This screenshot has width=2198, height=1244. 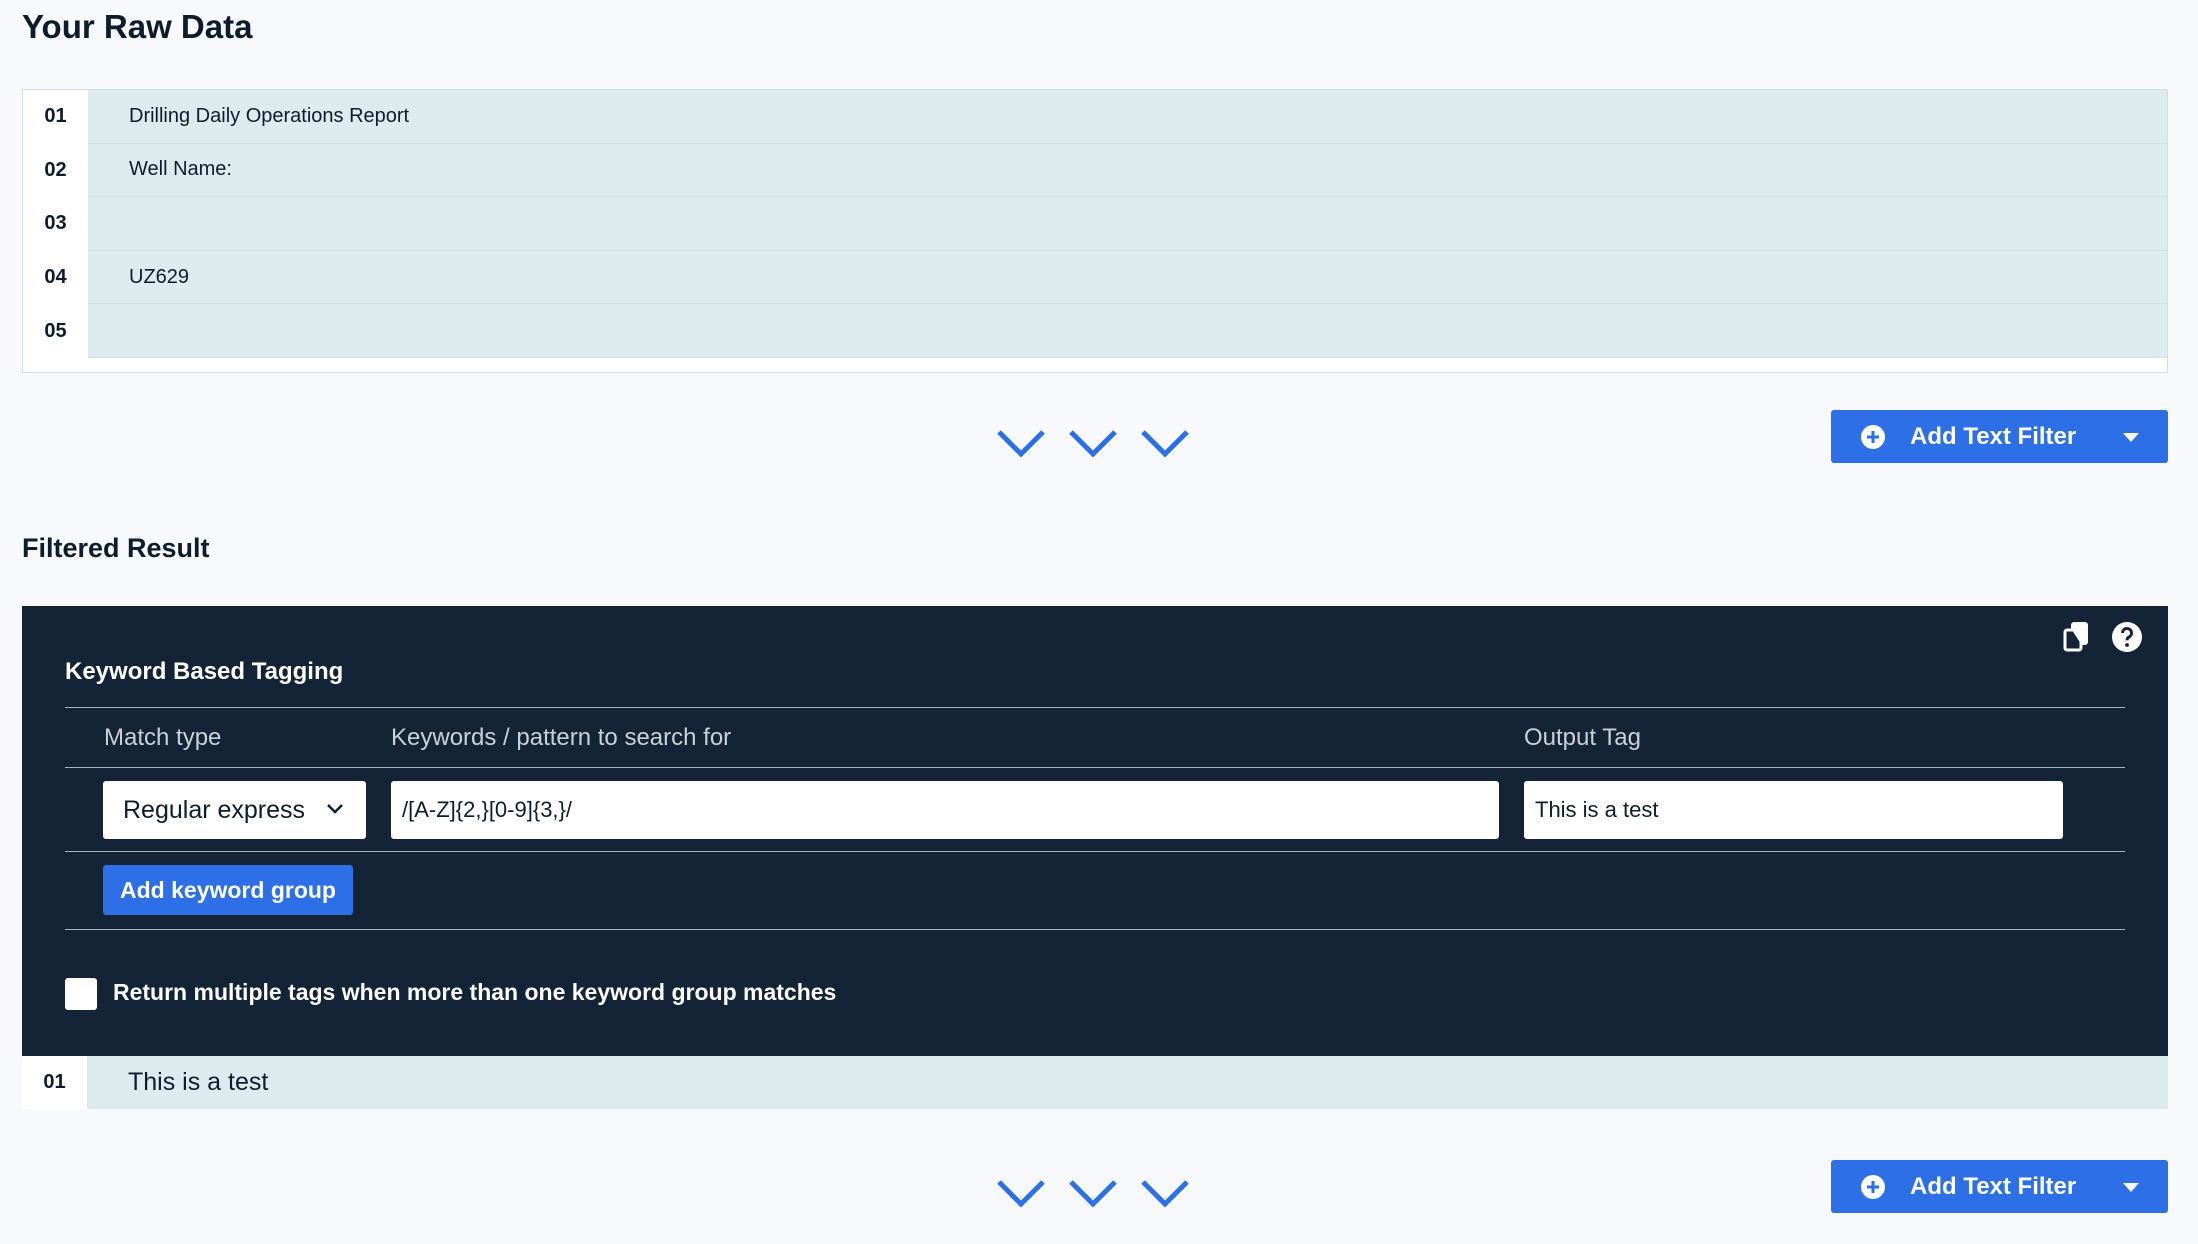 What do you see at coordinates (2077, 637) in the screenshot?
I see `copy-icon` at bounding box center [2077, 637].